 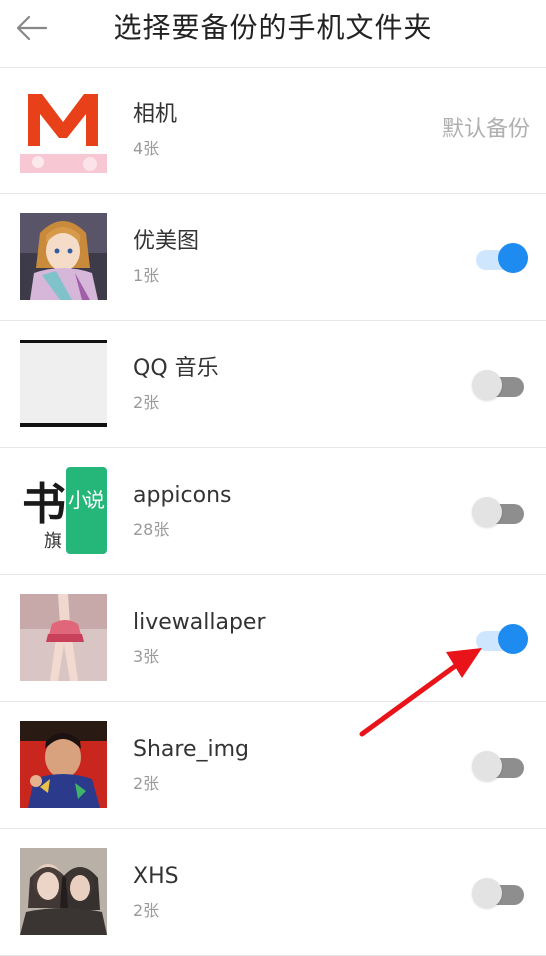 I want to click on wallpaper-thumb, so click(x=63, y=637).